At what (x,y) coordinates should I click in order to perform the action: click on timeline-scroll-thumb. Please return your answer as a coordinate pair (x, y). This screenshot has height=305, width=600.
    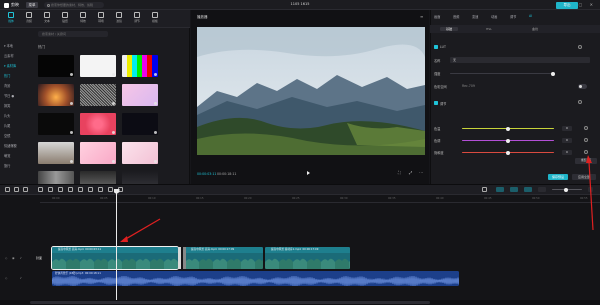
    Looking at the image, I should click on (230, 302).